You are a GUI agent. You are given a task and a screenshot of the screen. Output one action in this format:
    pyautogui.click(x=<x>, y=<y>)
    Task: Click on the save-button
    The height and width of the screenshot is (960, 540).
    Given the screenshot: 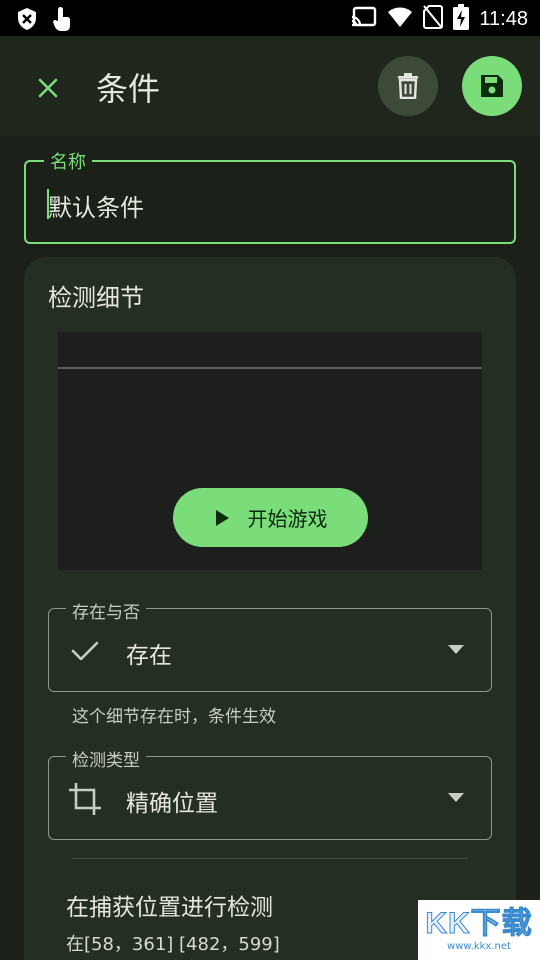 What is the action you would take?
    pyautogui.click(x=492, y=86)
    